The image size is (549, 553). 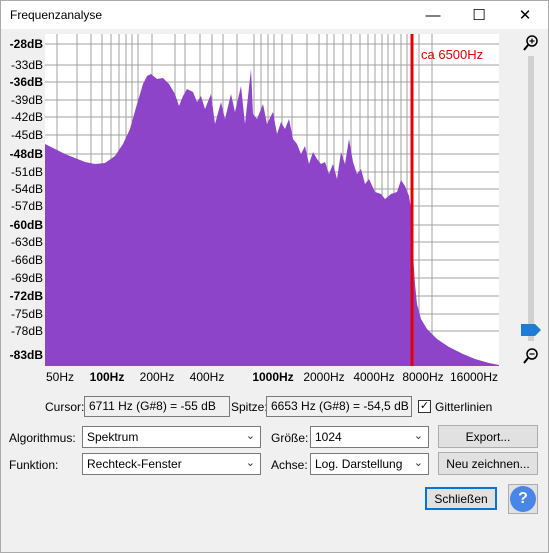 I want to click on peak-label: Spitze:, so click(x=249, y=407).